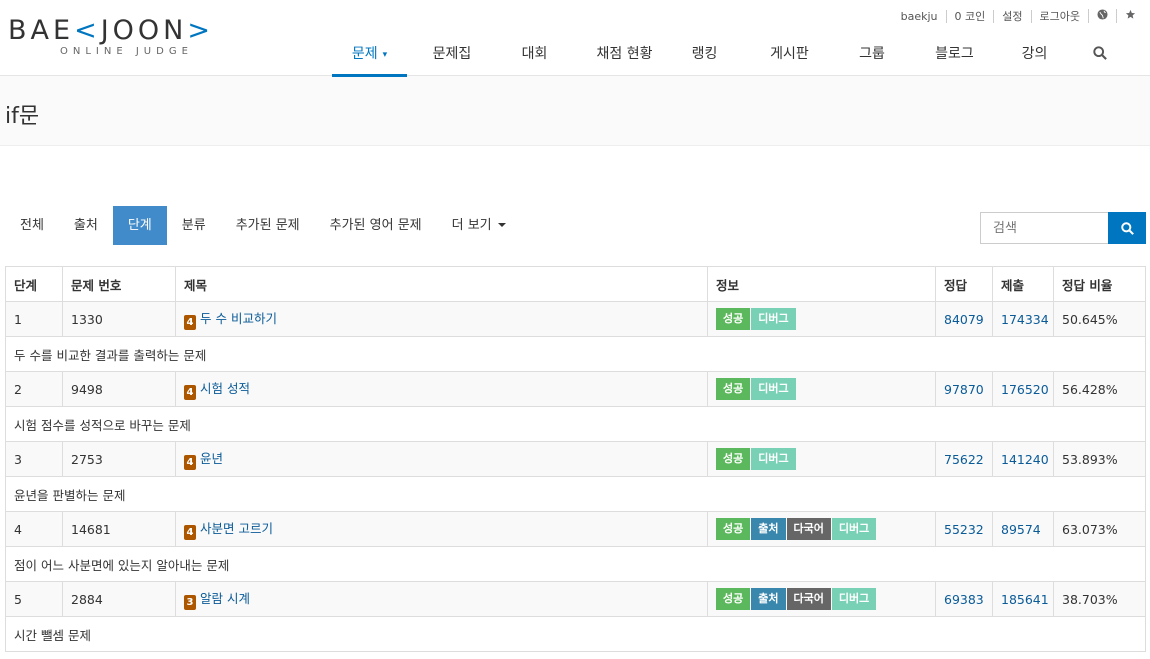 This screenshot has height=659, width=1150. Describe the element at coordinates (441, 599) in the screenshot. I see `cell-title: 3 알람 시계` at that location.